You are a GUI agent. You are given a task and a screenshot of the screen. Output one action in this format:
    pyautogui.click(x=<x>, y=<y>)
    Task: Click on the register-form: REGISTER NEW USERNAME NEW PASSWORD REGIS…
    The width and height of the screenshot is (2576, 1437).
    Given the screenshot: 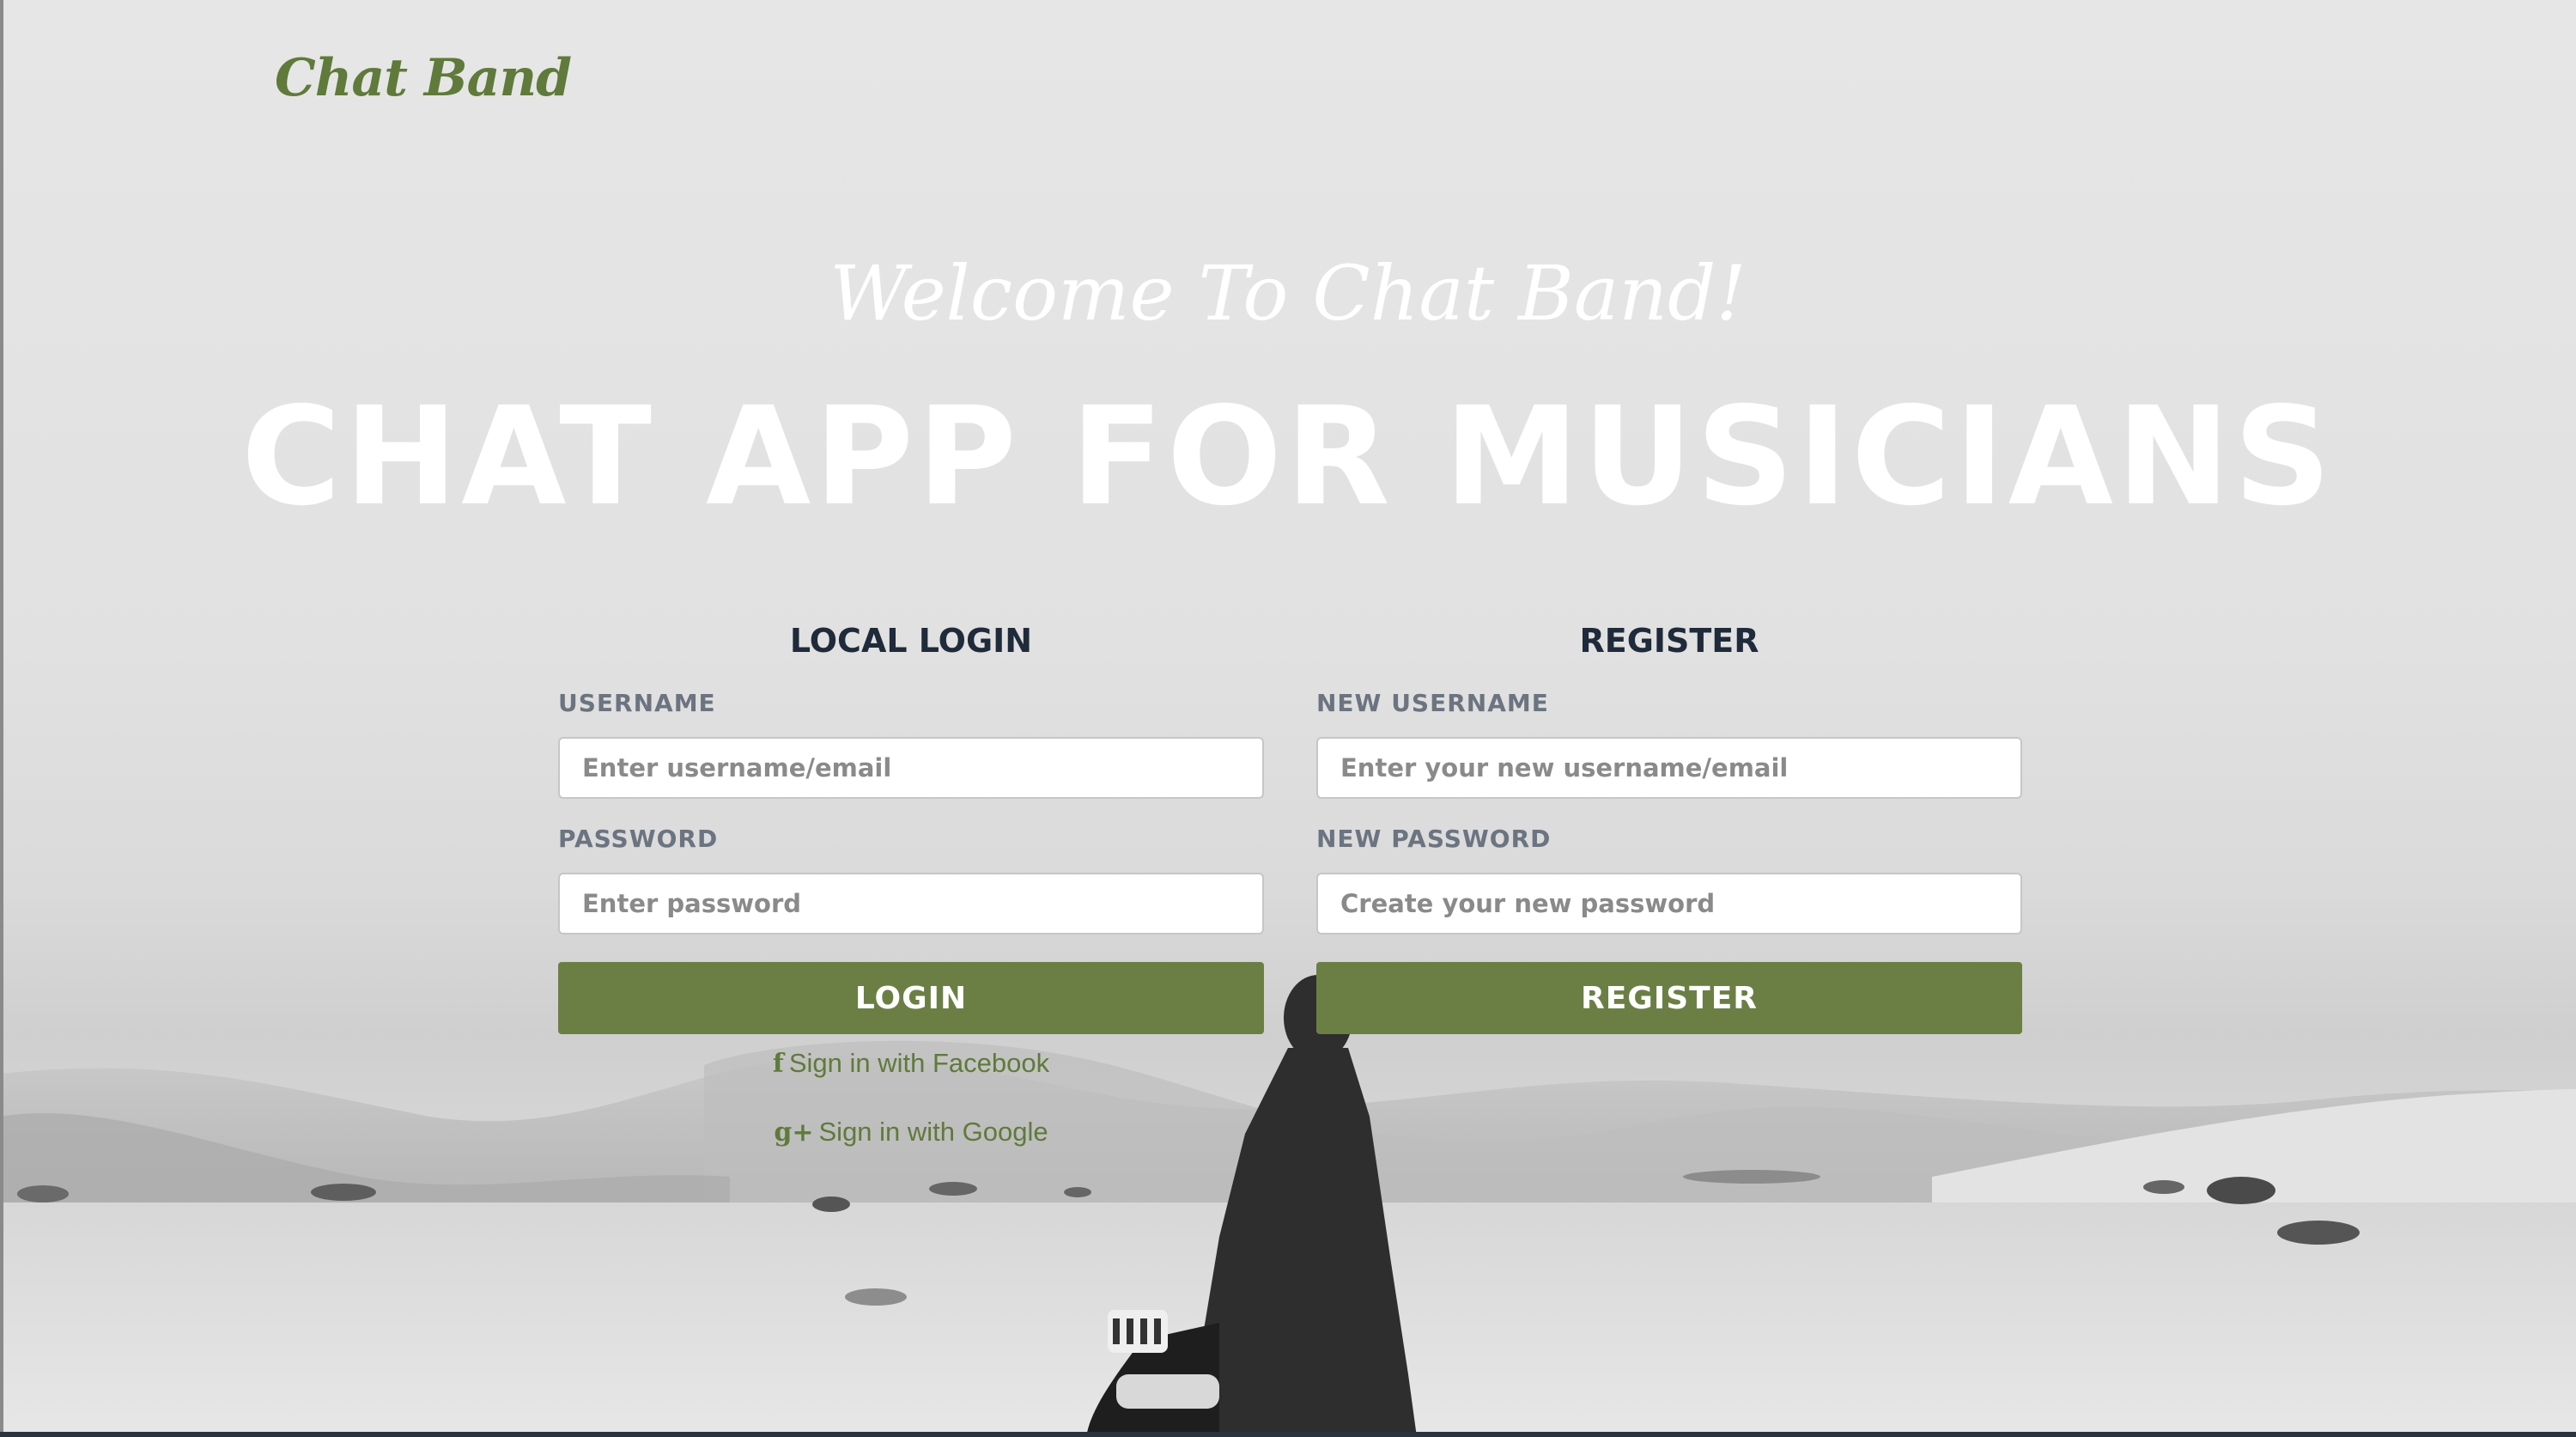 What is the action you would take?
    pyautogui.click(x=1669, y=826)
    